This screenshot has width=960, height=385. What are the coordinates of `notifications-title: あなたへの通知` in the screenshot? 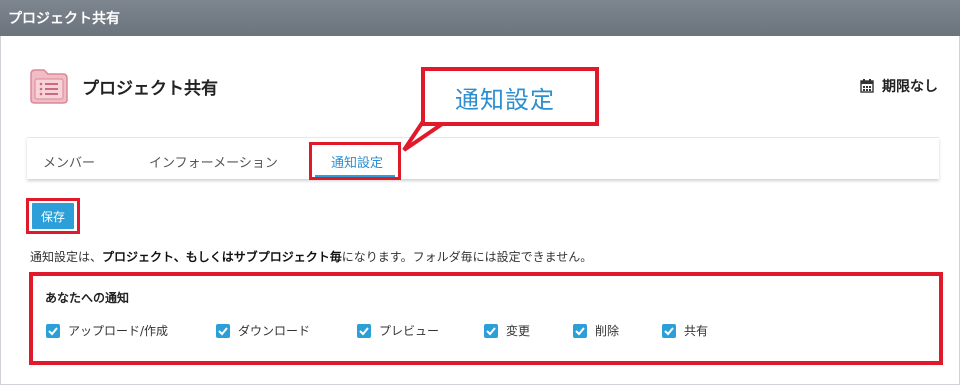 It's located at (87, 298).